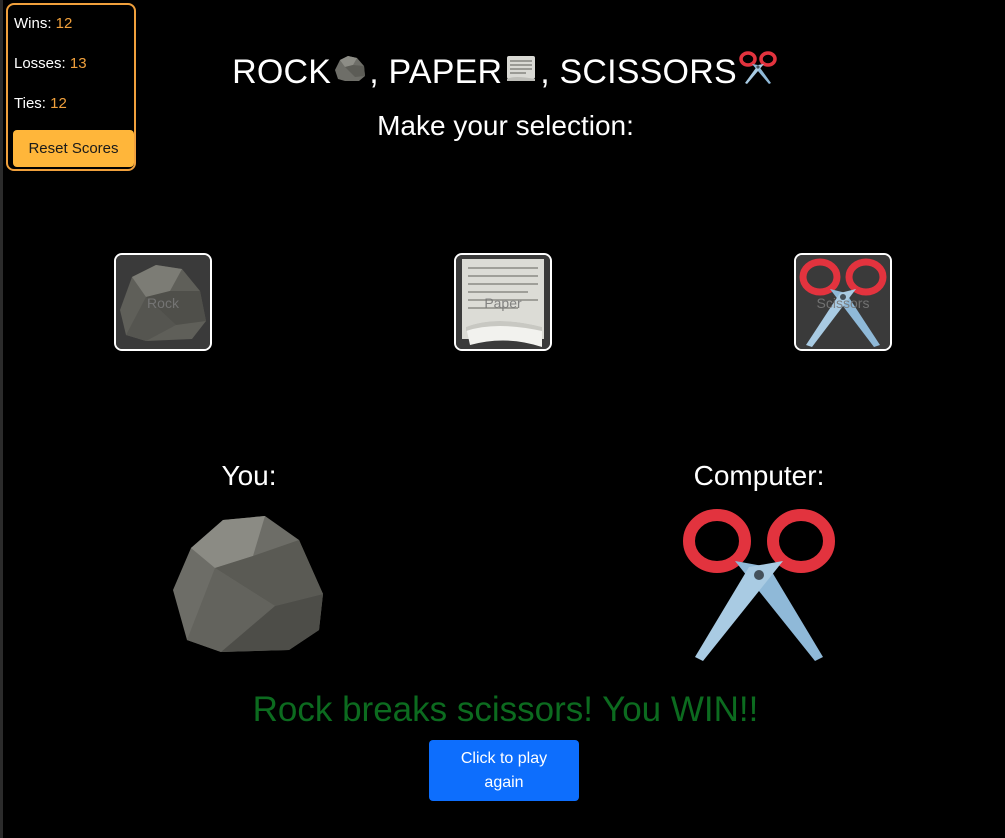  I want to click on you-label: You:, so click(249, 475).